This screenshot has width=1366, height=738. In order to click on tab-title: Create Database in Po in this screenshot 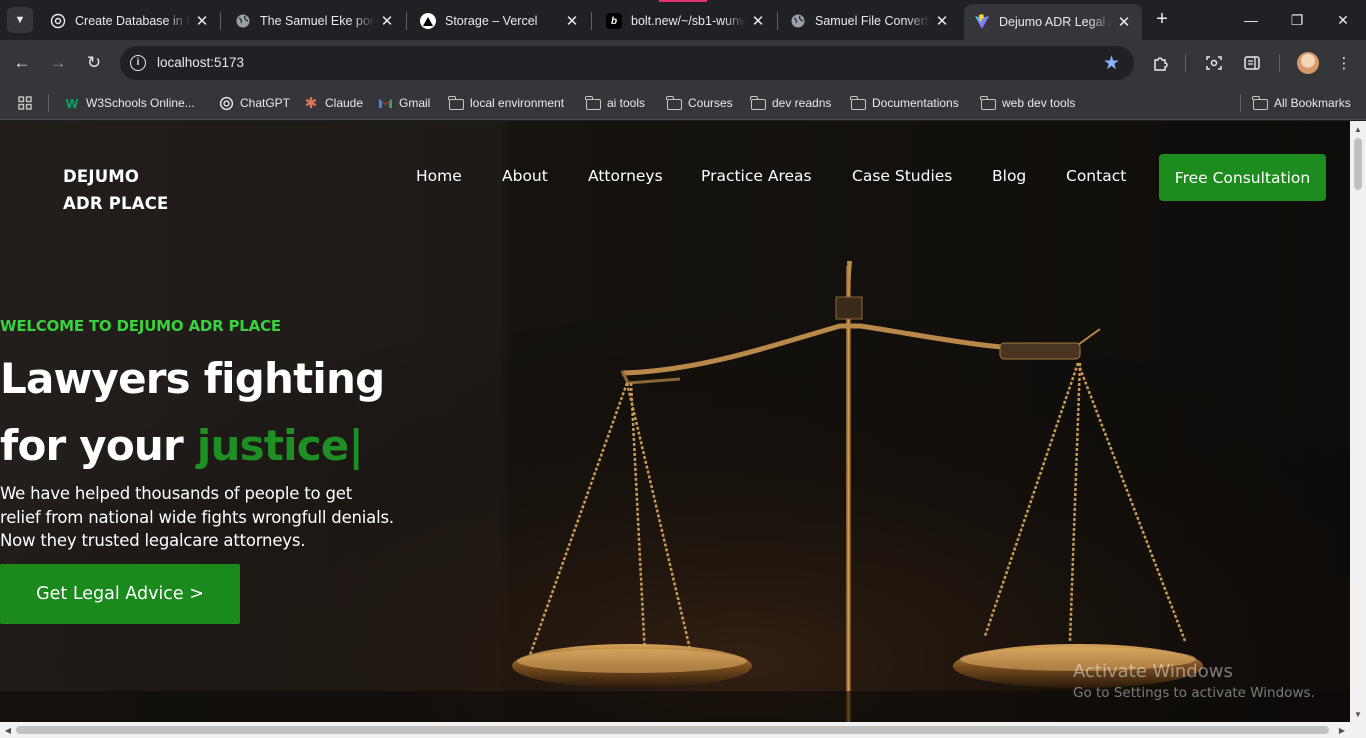, I will do `click(132, 21)`.